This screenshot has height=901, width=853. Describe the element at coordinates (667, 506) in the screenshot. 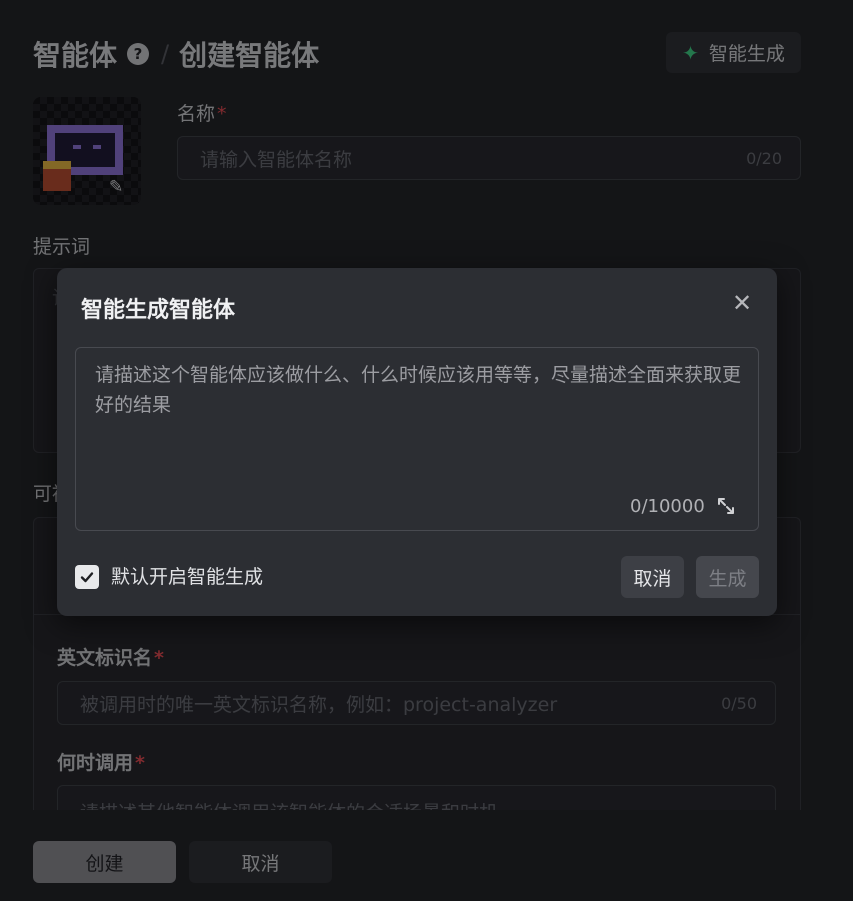

I see `description-char-count: 0/10000` at that location.